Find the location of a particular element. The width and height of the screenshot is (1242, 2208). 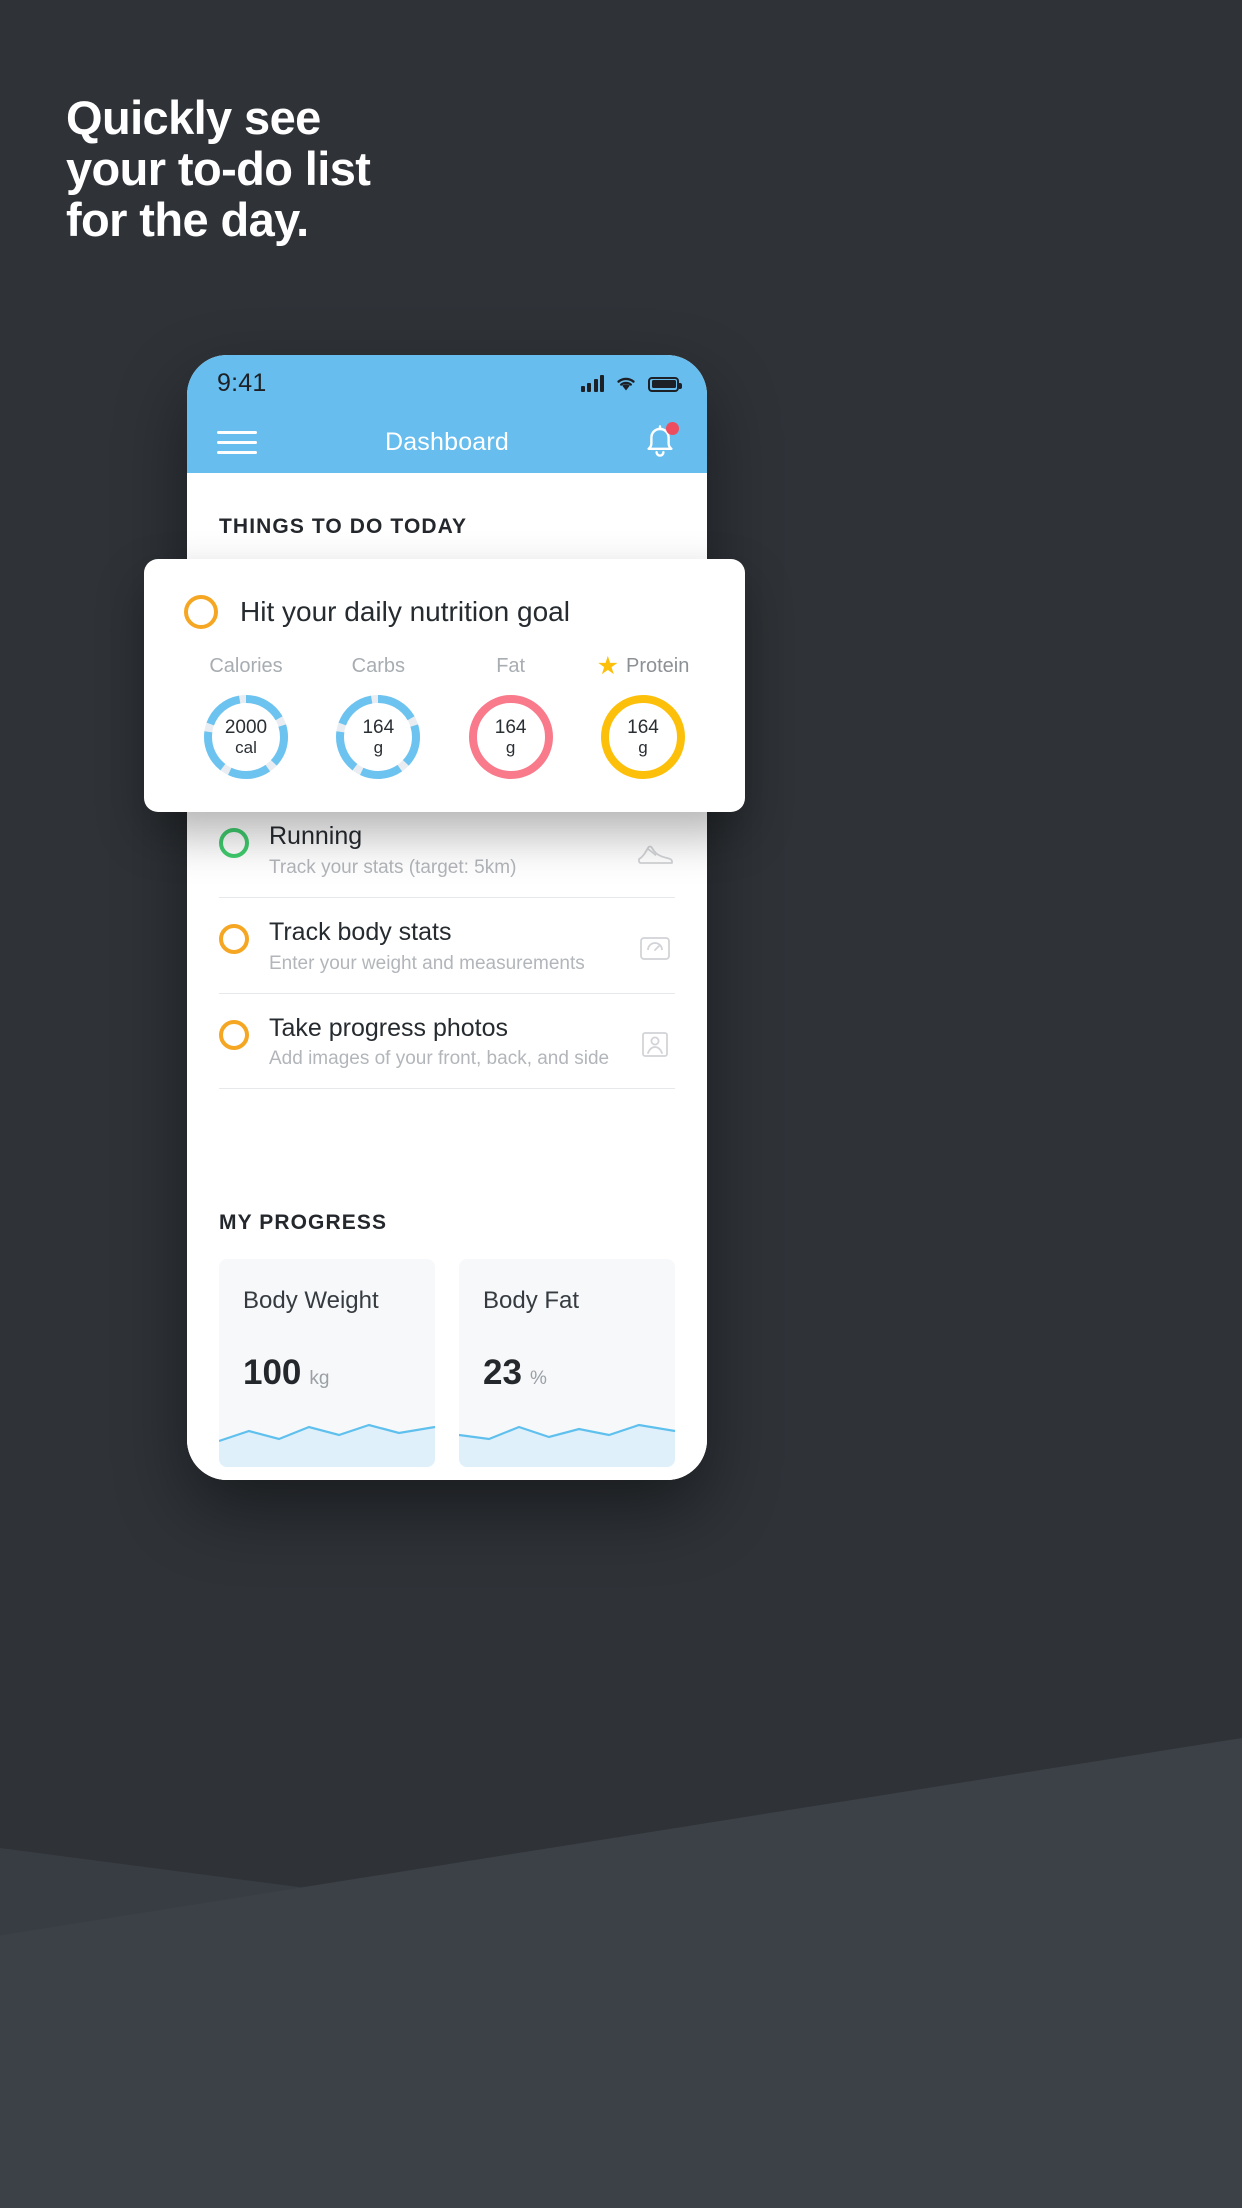

hamburger-menu-icon is located at coordinates (237, 442).